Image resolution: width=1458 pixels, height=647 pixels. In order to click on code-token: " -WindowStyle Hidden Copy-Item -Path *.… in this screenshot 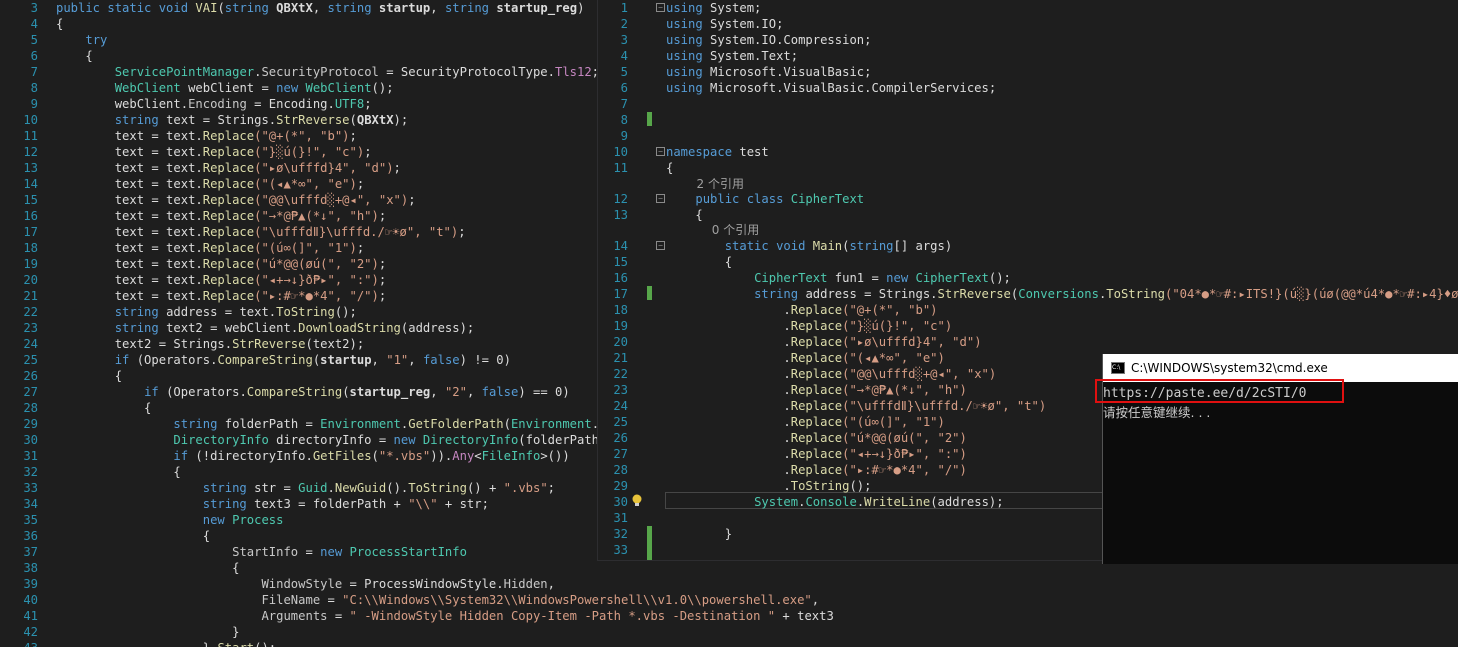, I will do `click(562, 616)`.